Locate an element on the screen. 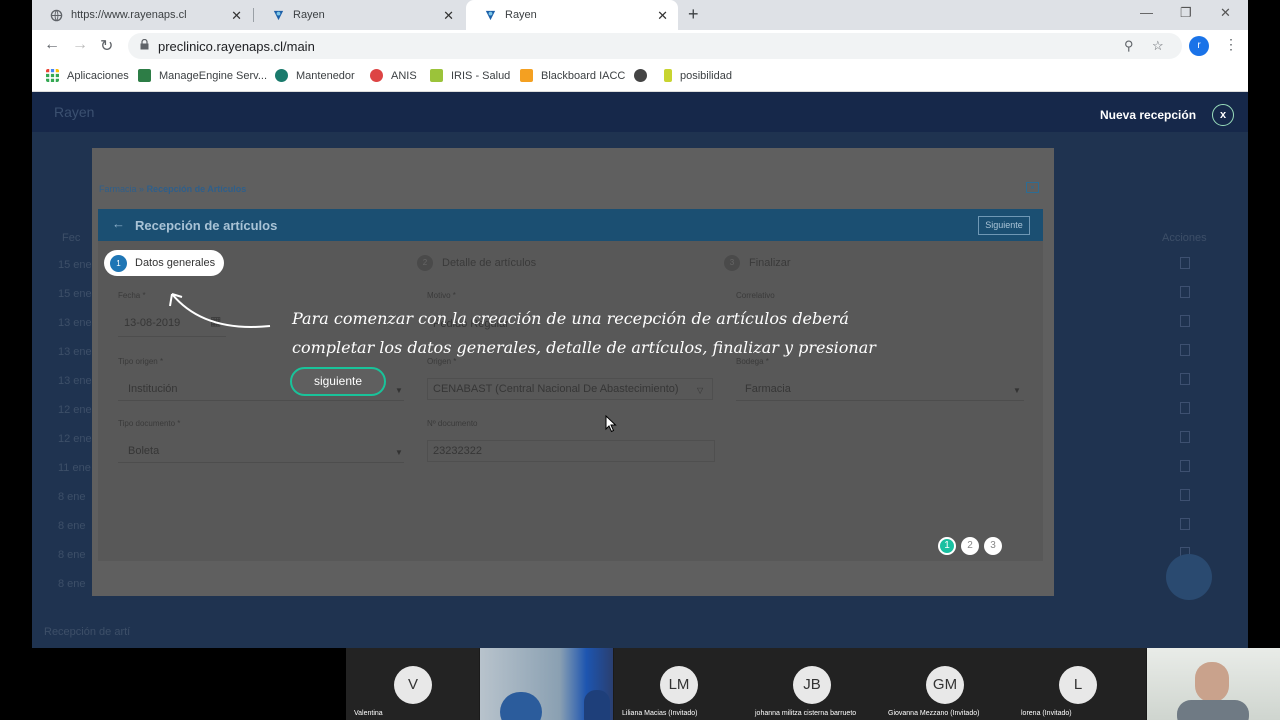  bg-row-date: 13 ene is located at coordinates (75, 323).